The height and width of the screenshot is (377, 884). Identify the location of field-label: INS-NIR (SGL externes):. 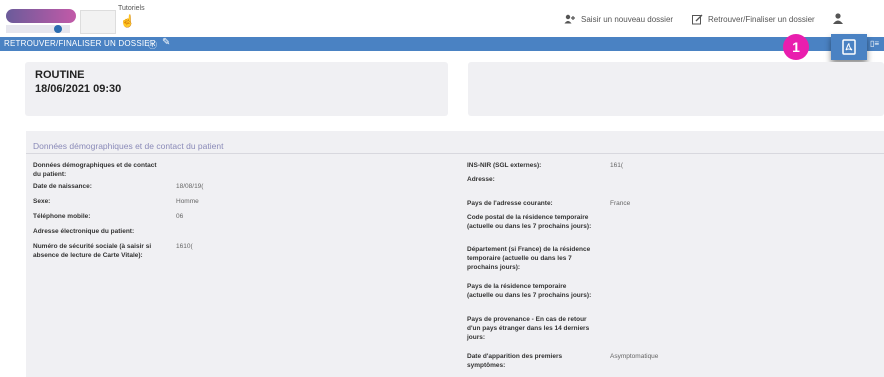
(504, 165).